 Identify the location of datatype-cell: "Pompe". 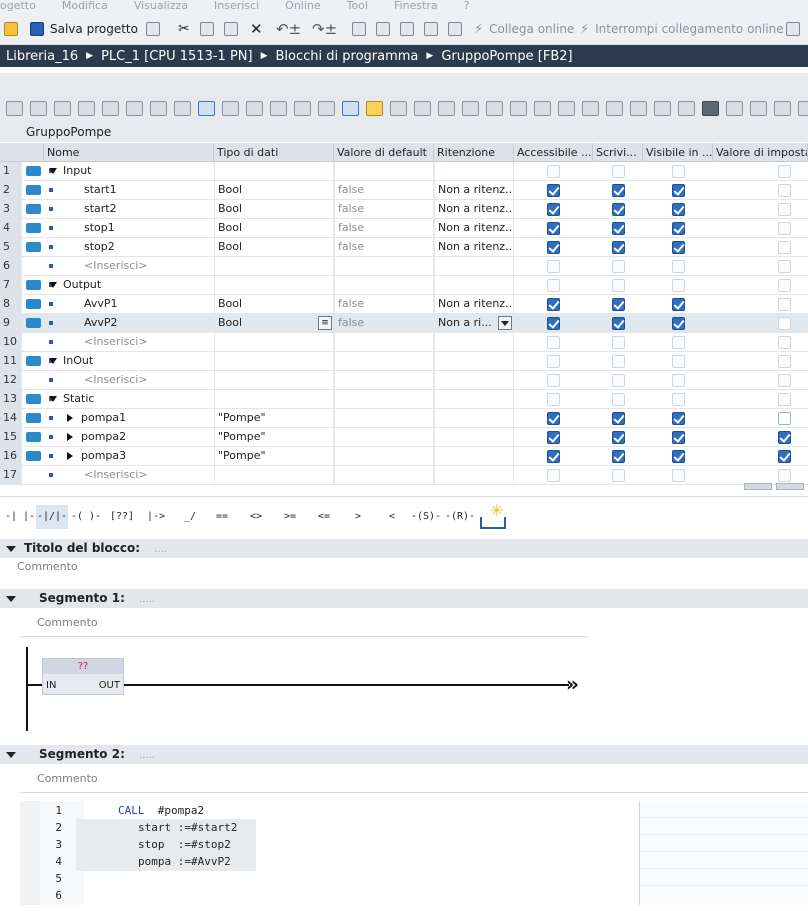
(274, 418).